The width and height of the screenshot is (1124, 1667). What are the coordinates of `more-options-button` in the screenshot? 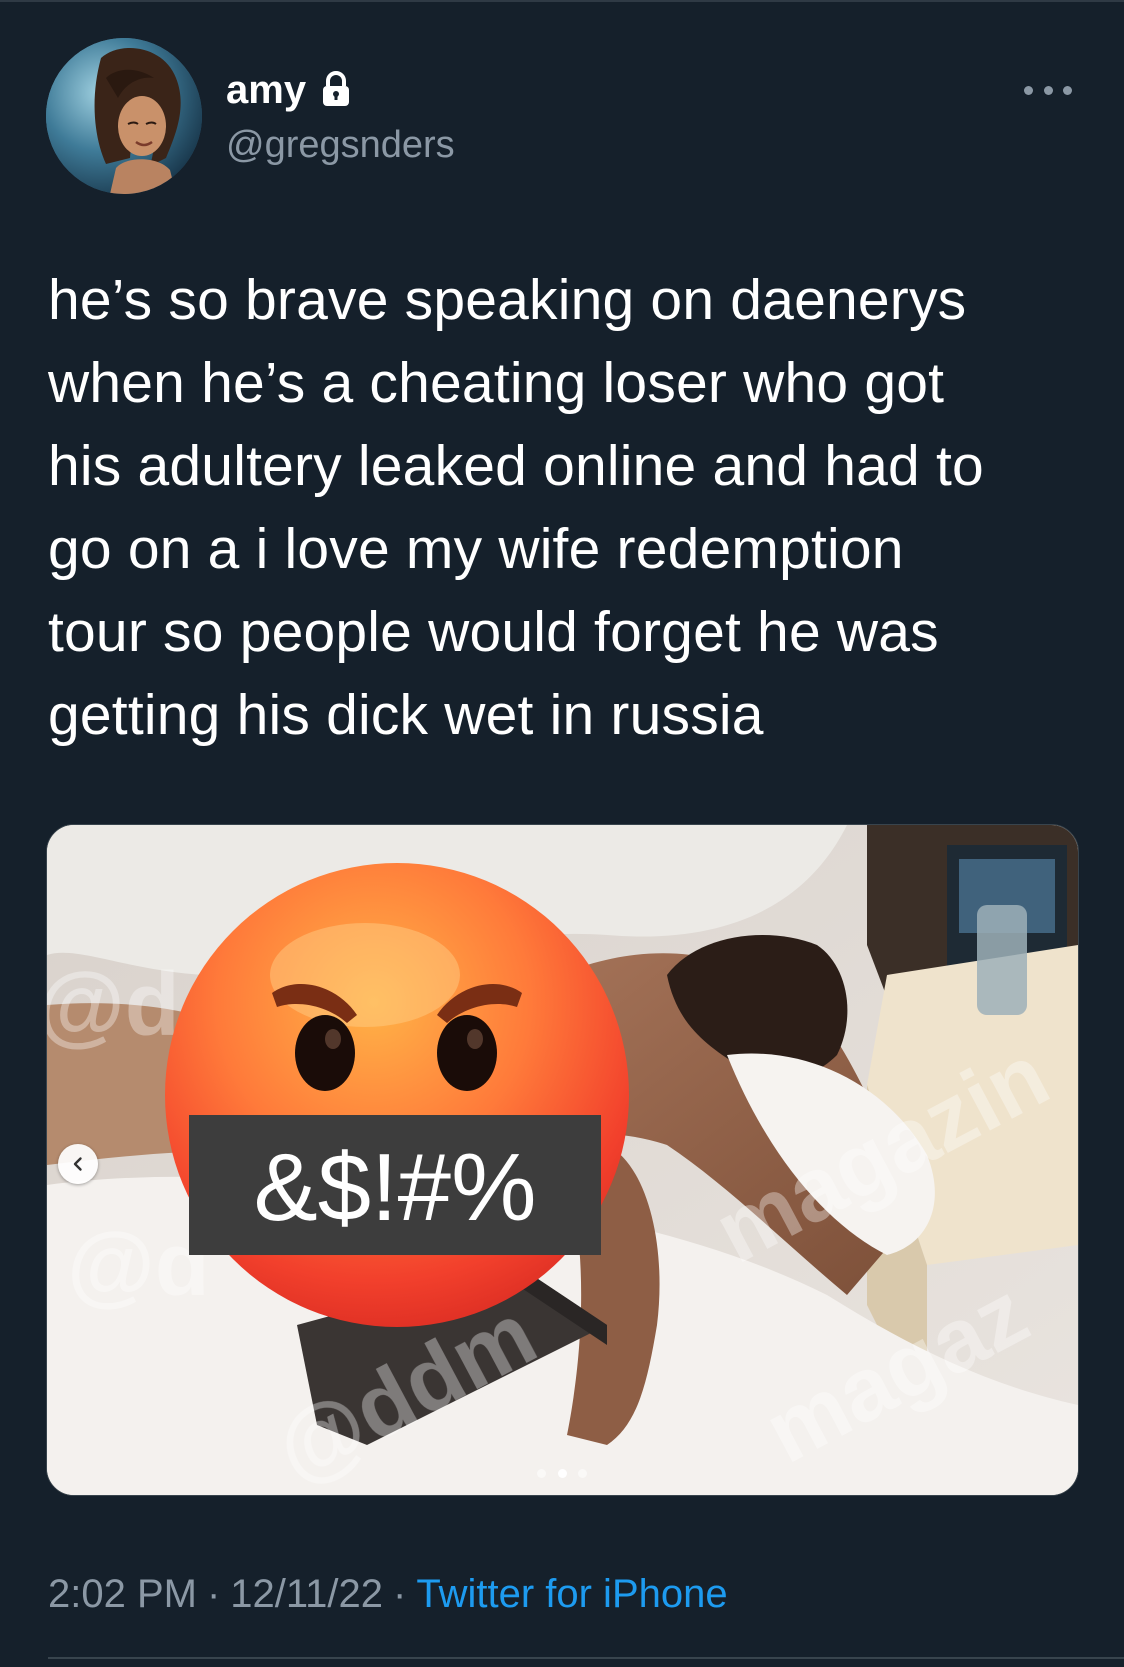 It's located at (1048, 90).